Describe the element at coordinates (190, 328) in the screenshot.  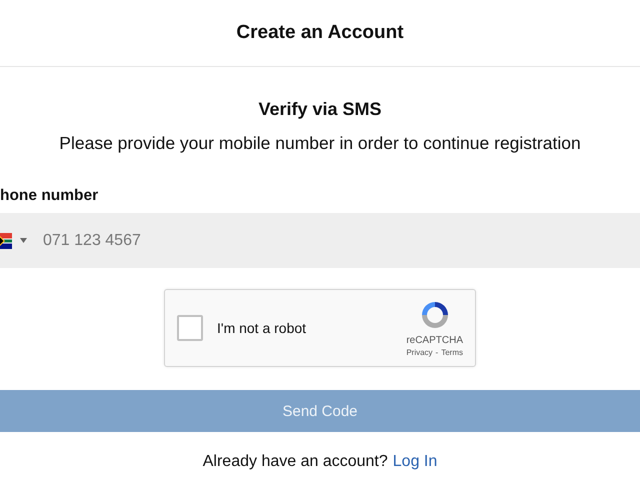
I see `captcha-checkbox` at that location.